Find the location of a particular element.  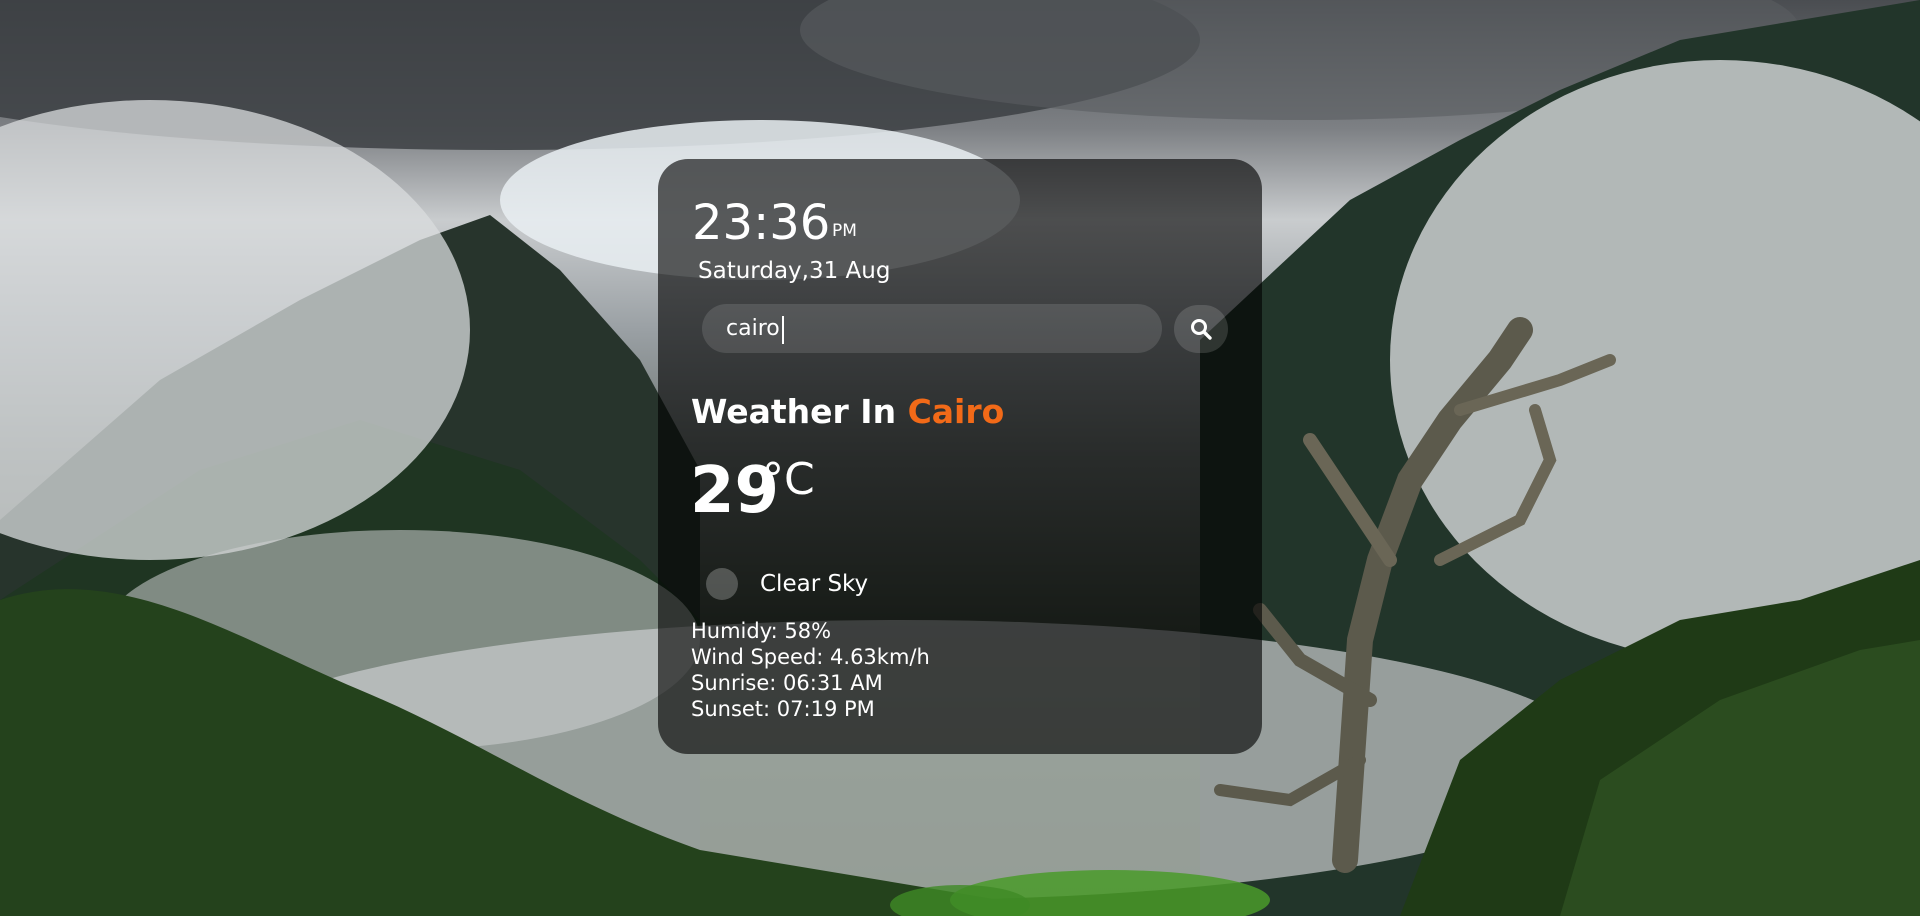

temperature-unit: °C is located at coordinates (788, 479).